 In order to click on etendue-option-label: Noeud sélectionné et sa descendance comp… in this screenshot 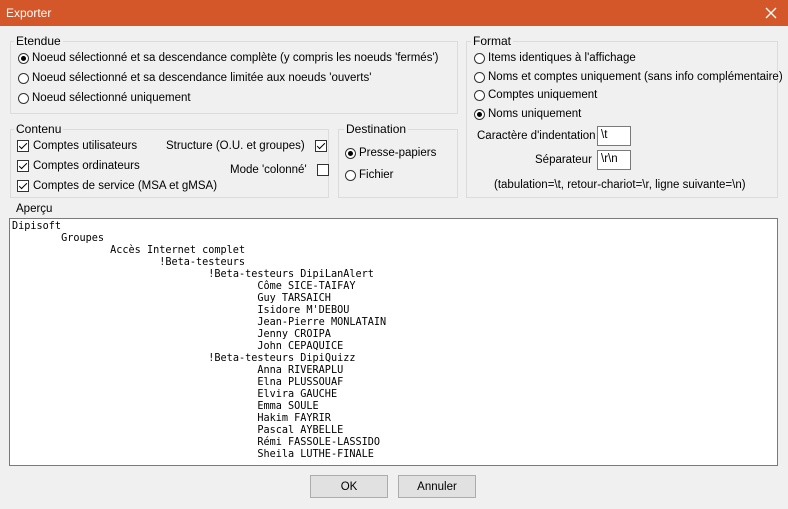, I will do `click(235, 58)`.